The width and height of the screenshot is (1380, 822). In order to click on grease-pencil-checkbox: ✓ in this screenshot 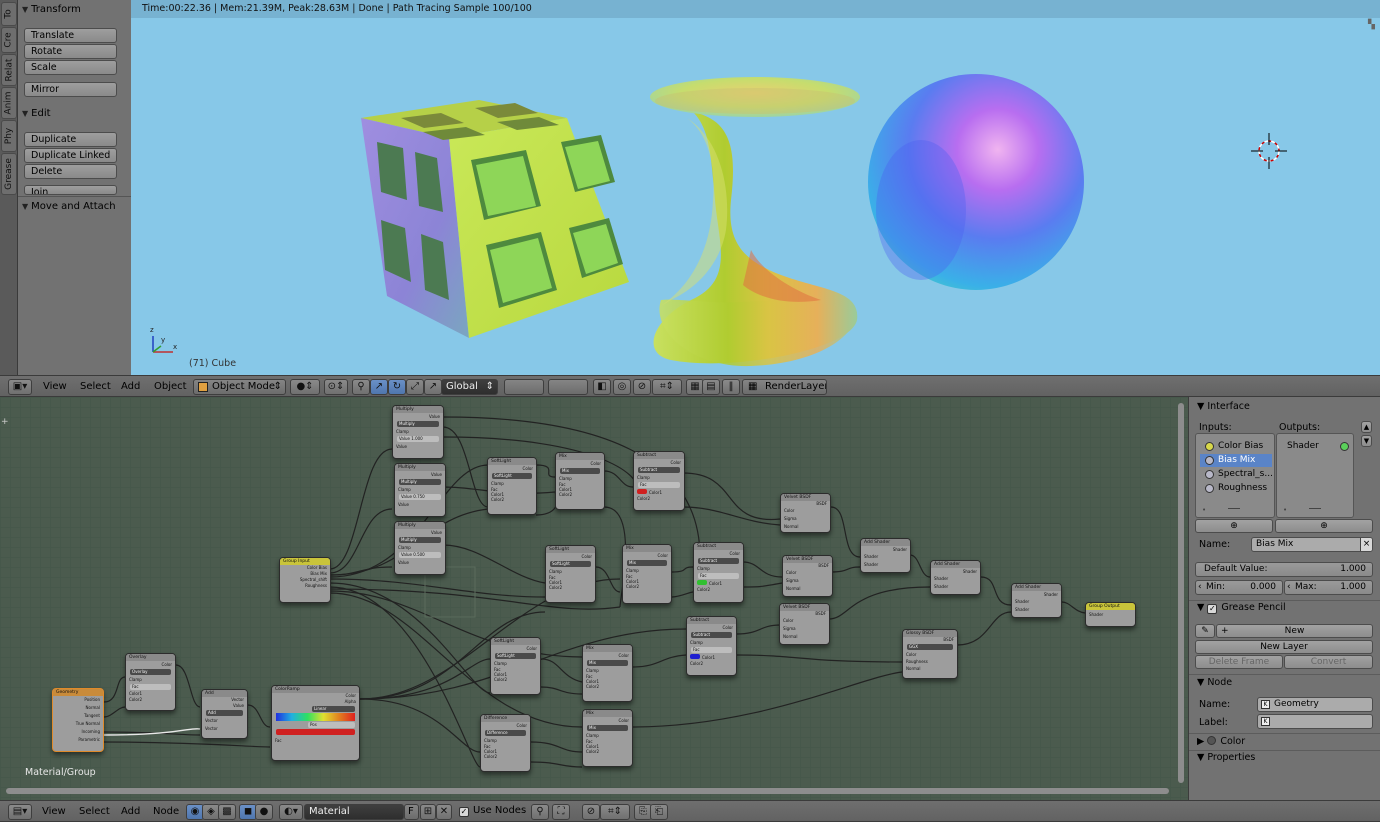, I will do `click(1212, 609)`.